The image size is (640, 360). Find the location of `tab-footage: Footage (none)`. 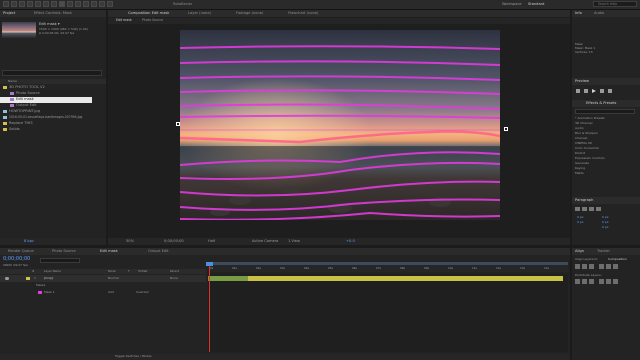

tab-footage: Footage (none) is located at coordinates (249, 13).